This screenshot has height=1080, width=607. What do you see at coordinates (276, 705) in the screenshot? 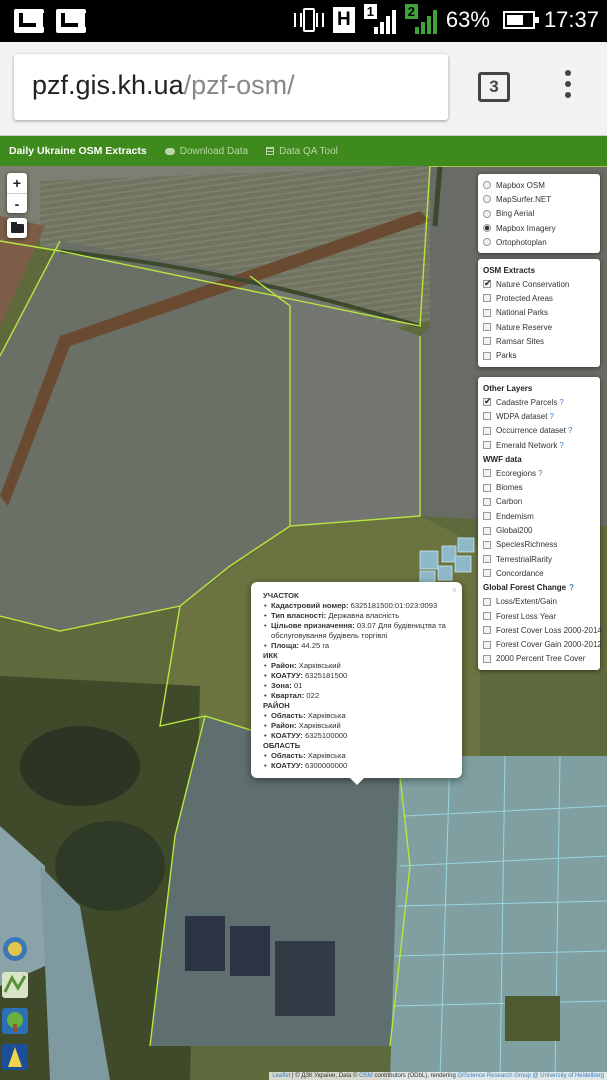
I see `popup-section-heading: РАЙОН` at bounding box center [276, 705].